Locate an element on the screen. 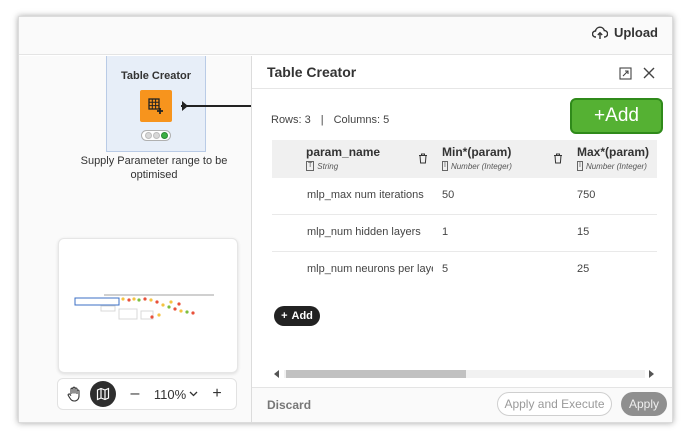  apply-button: Apply is located at coordinates (644, 404).